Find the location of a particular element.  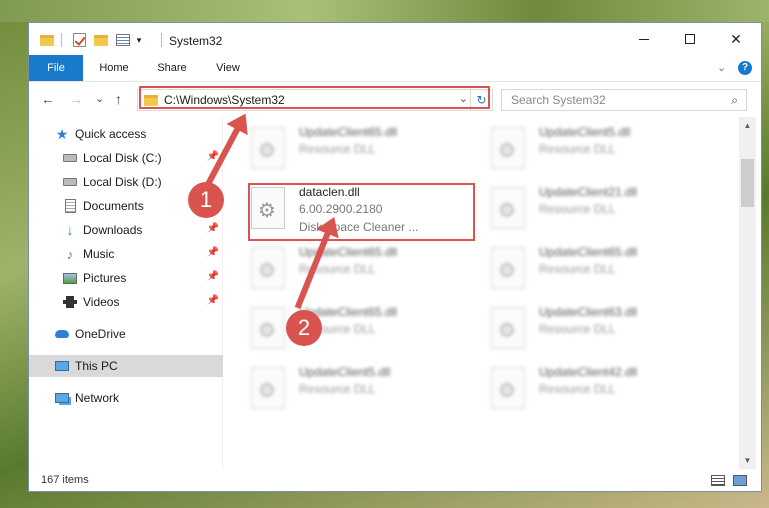

tab-view: View is located at coordinates (228, 68).